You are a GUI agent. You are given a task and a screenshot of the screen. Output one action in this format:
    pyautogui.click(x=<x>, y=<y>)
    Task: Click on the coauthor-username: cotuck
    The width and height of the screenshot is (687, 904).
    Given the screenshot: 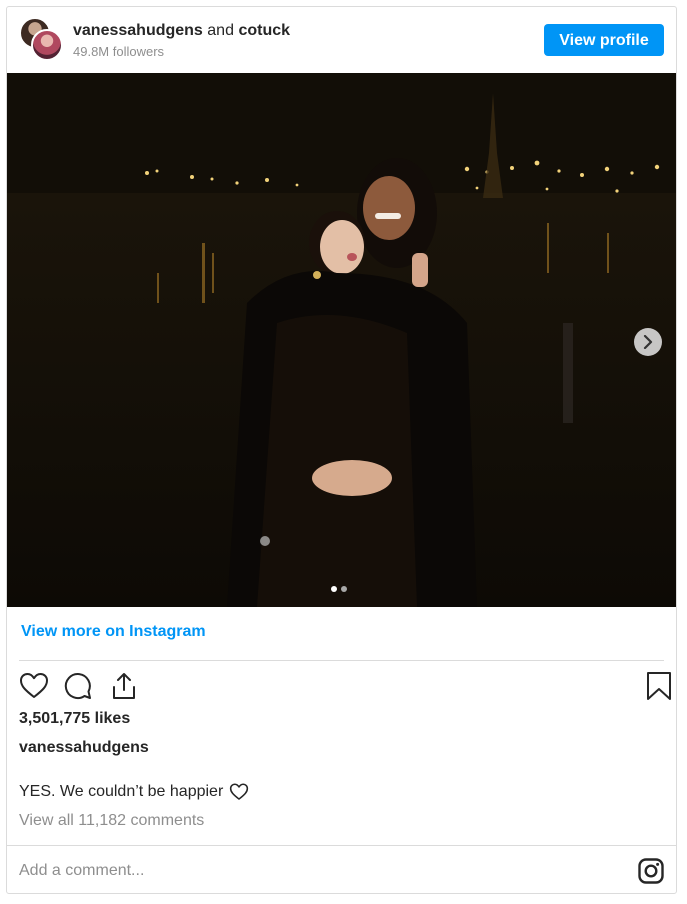 What is the action you would take?
    pyautogui.click(x=264, y=30)
    